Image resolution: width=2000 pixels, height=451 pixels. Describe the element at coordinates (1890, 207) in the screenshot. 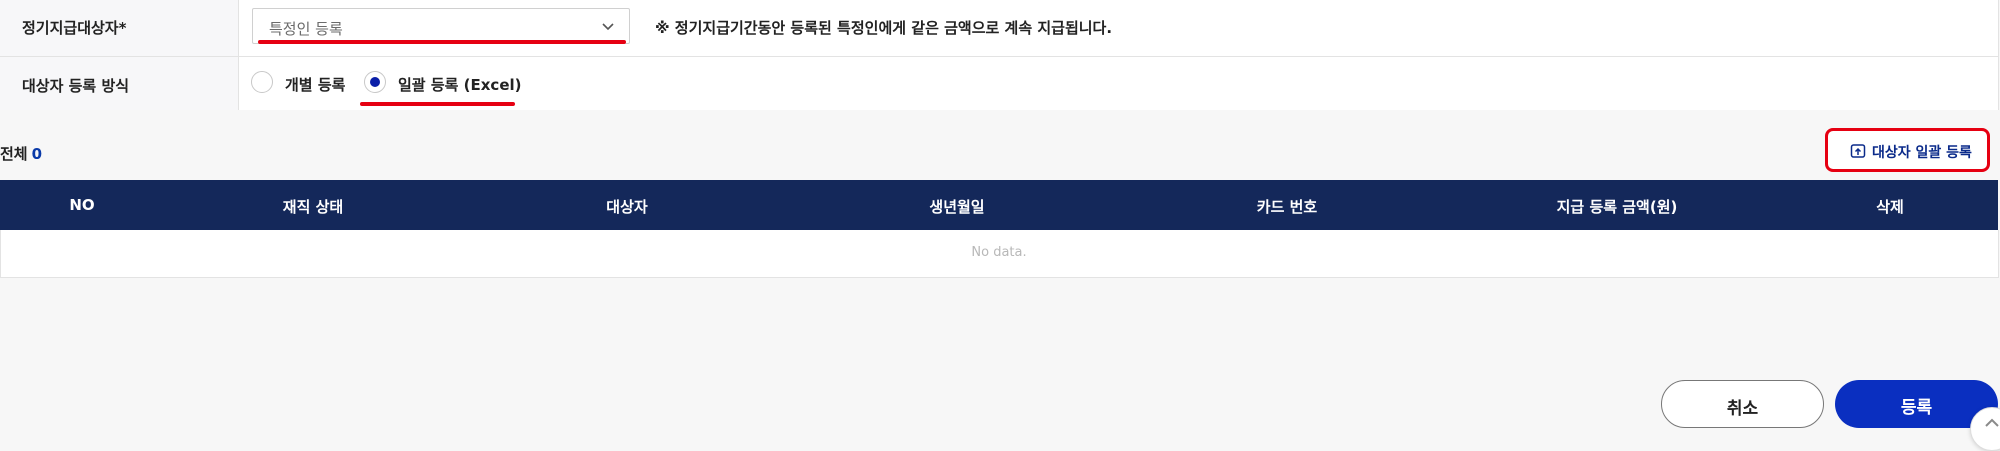

I see `column-header: 삭제` at that location.